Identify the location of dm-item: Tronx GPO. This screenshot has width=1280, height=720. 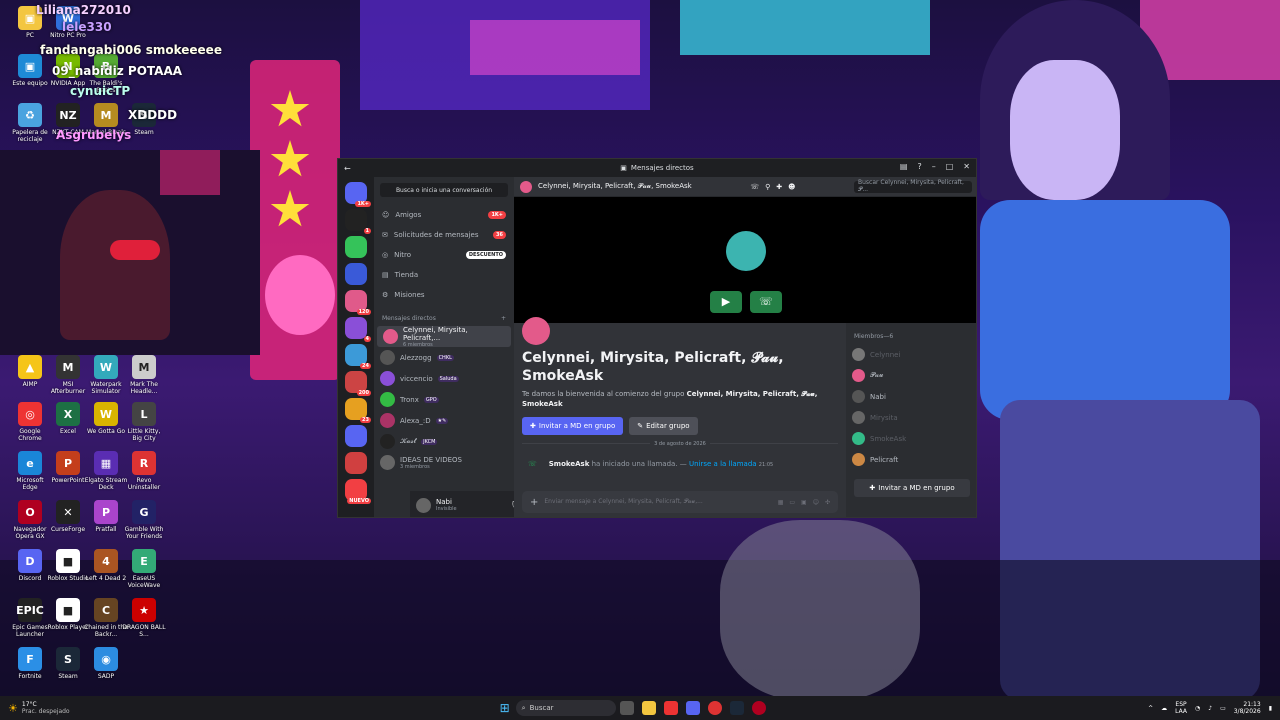
(444, 399).